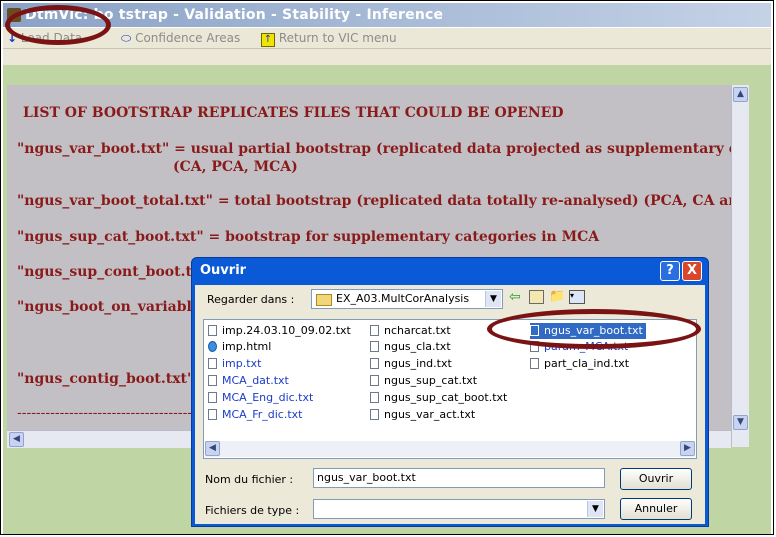 The width and height of the screenshot is (776, 537). Describe the element at coordinates (692, 271) in the screenshot. I see `close-button: X` at that location.